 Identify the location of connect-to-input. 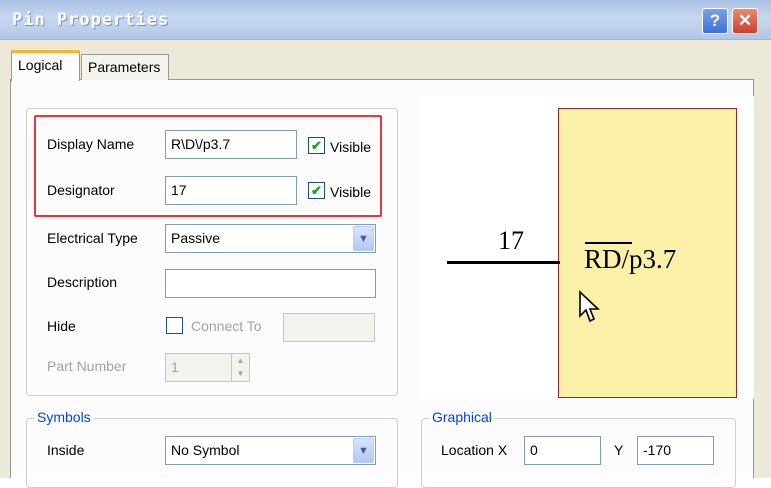
(329, 327).